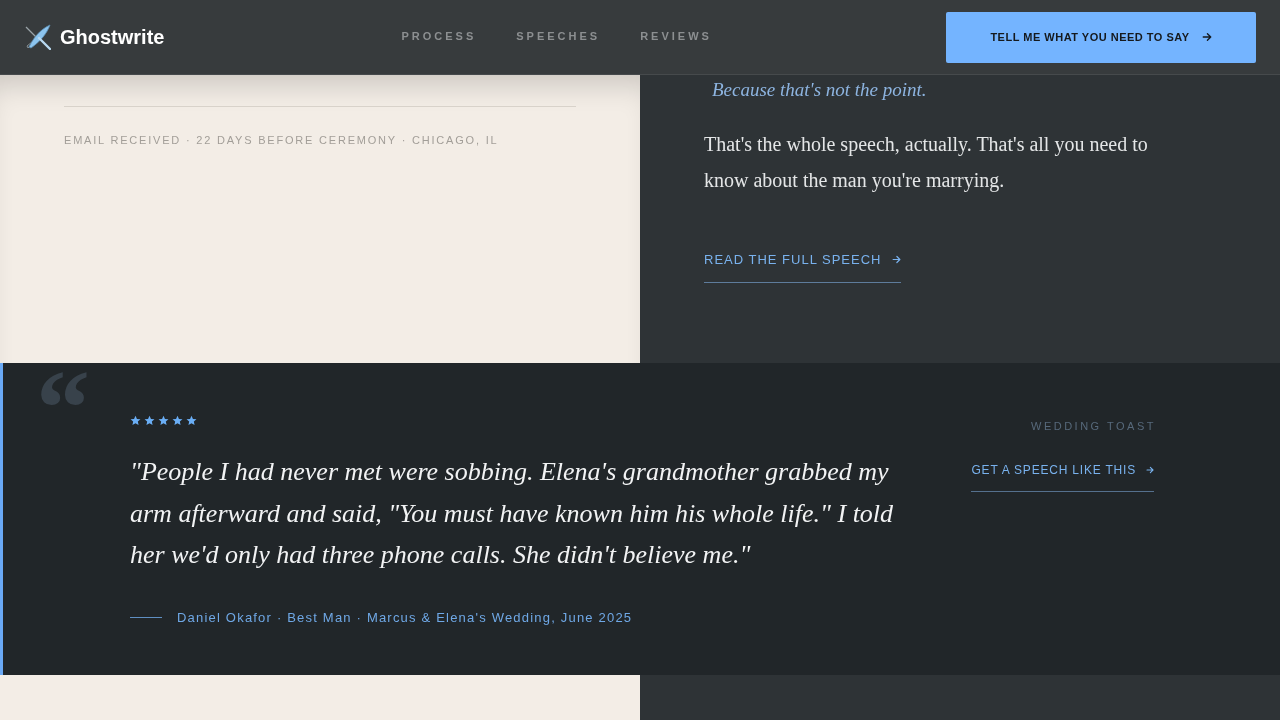  I want to click on category-label: WEDDING TOAST, so click(1093, 426).